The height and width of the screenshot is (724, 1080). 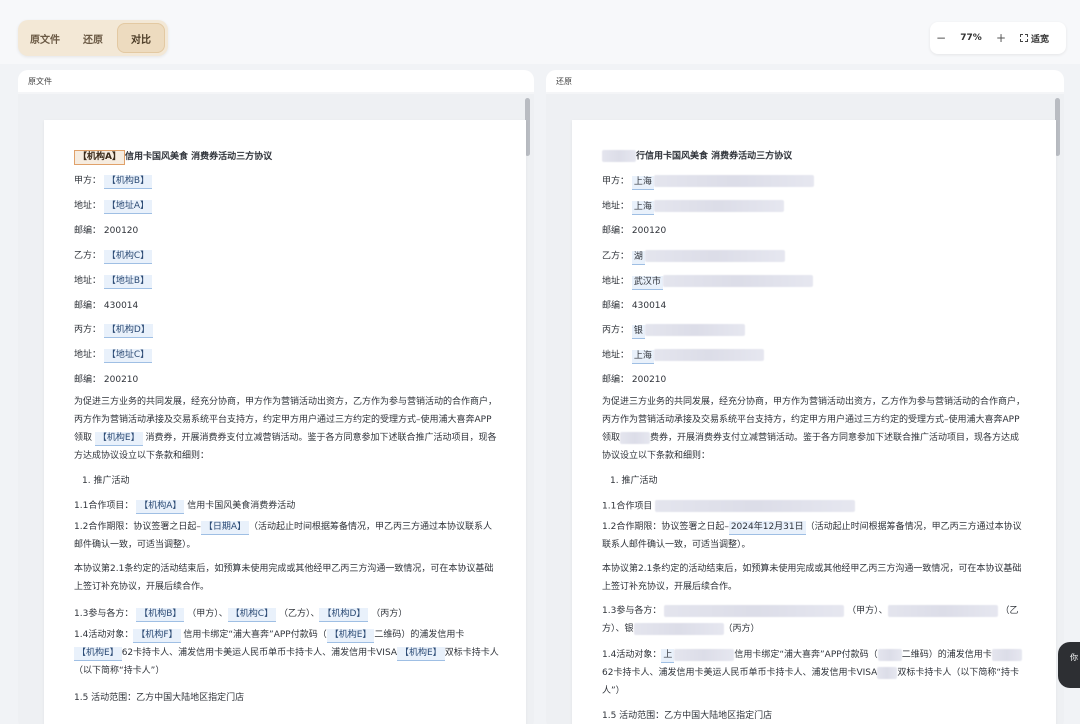 I want to click on fit-width-button: 适宽, so click(x=1030, y=38).